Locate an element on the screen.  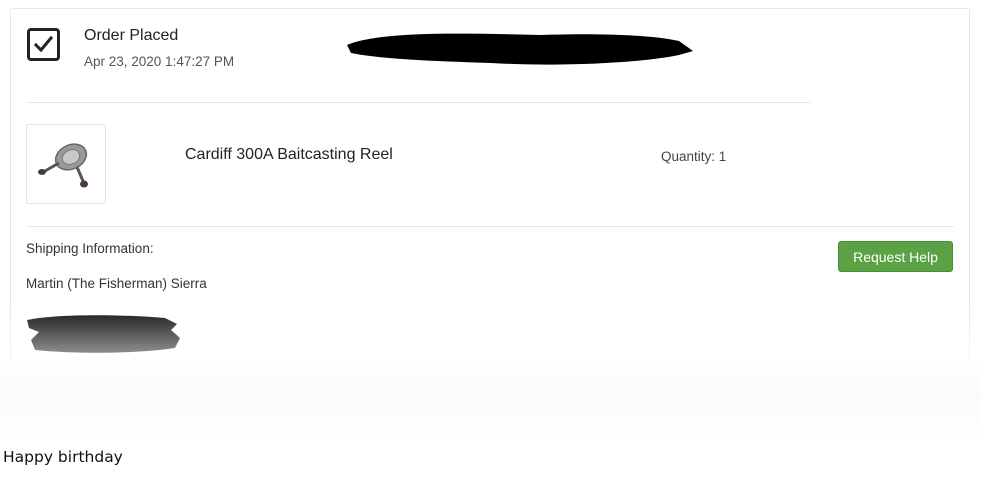
order-placed-checkbox-icon is located at coordinates (43, 44).